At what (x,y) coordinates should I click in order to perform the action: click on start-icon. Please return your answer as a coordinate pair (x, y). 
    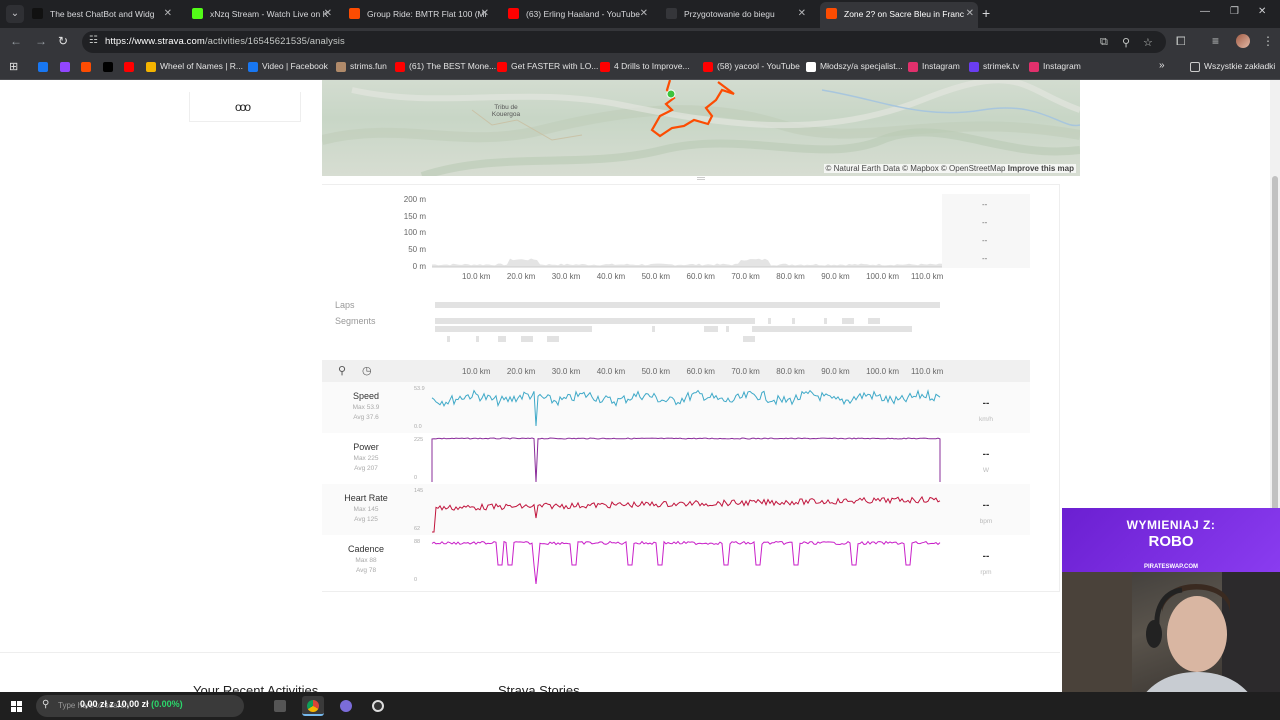
    Looking at the image, I should click on (16, 706).